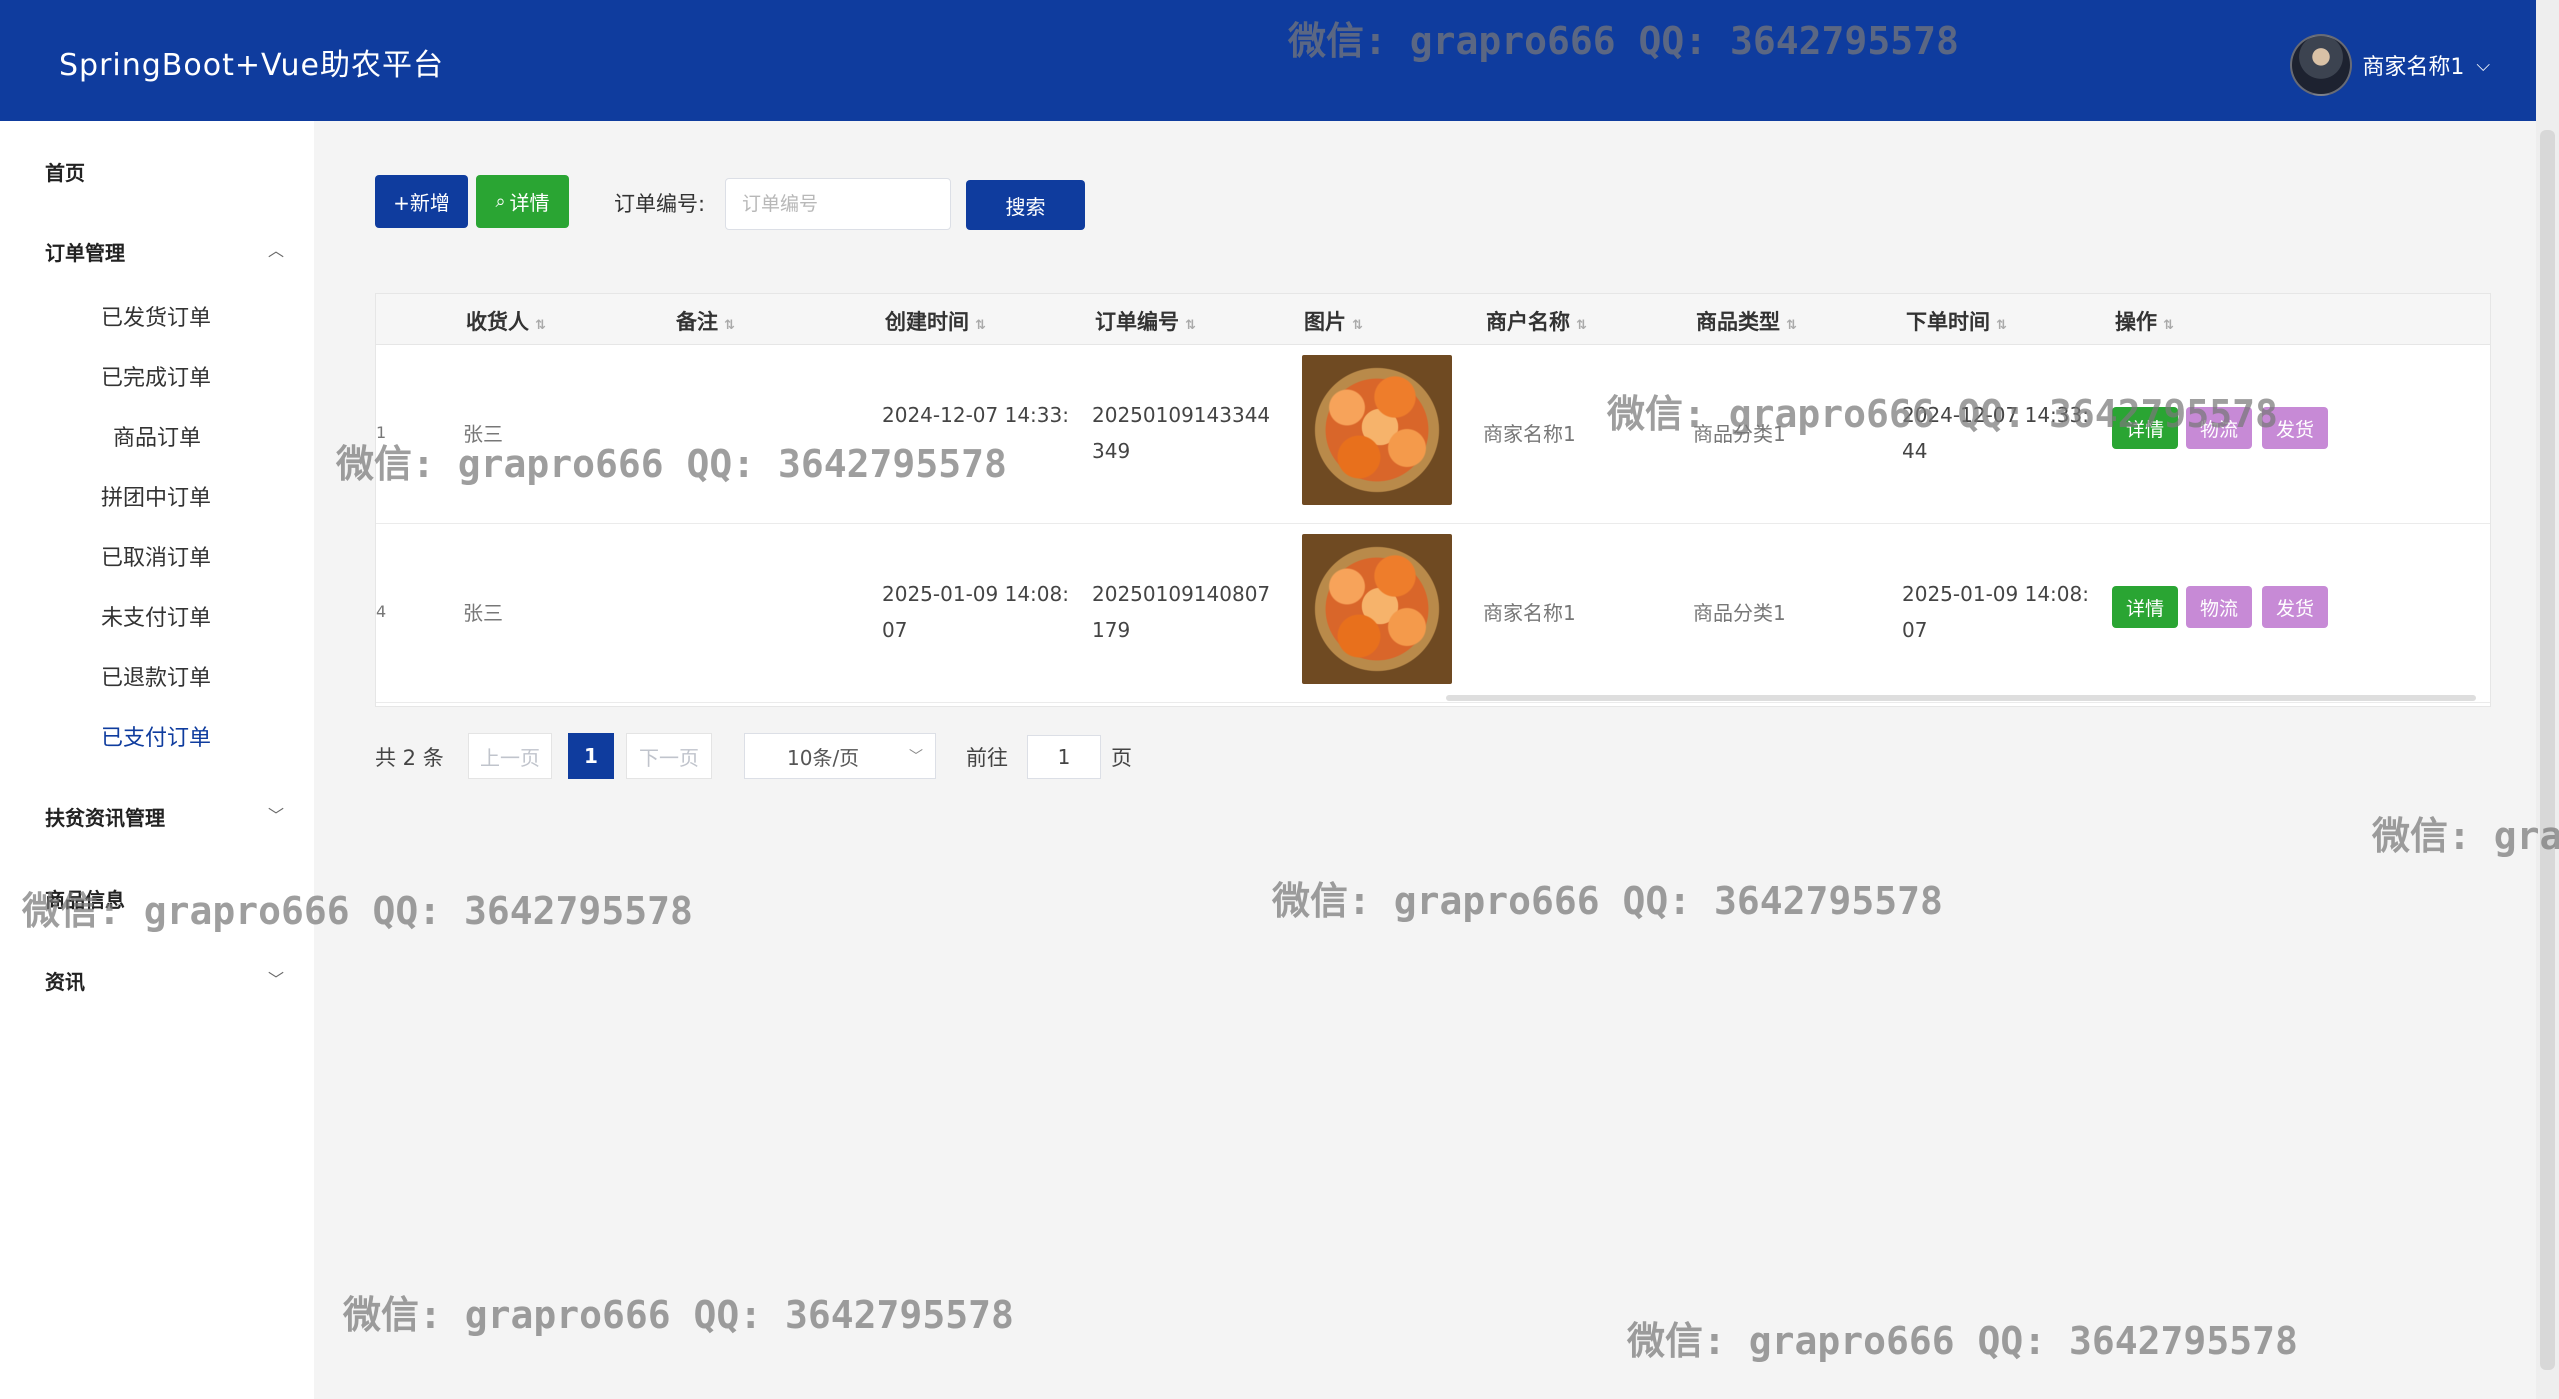  Describe the element at coordinates (2547, 750) in the screenshot. I see `page-scrollbar-thumb` at that location.